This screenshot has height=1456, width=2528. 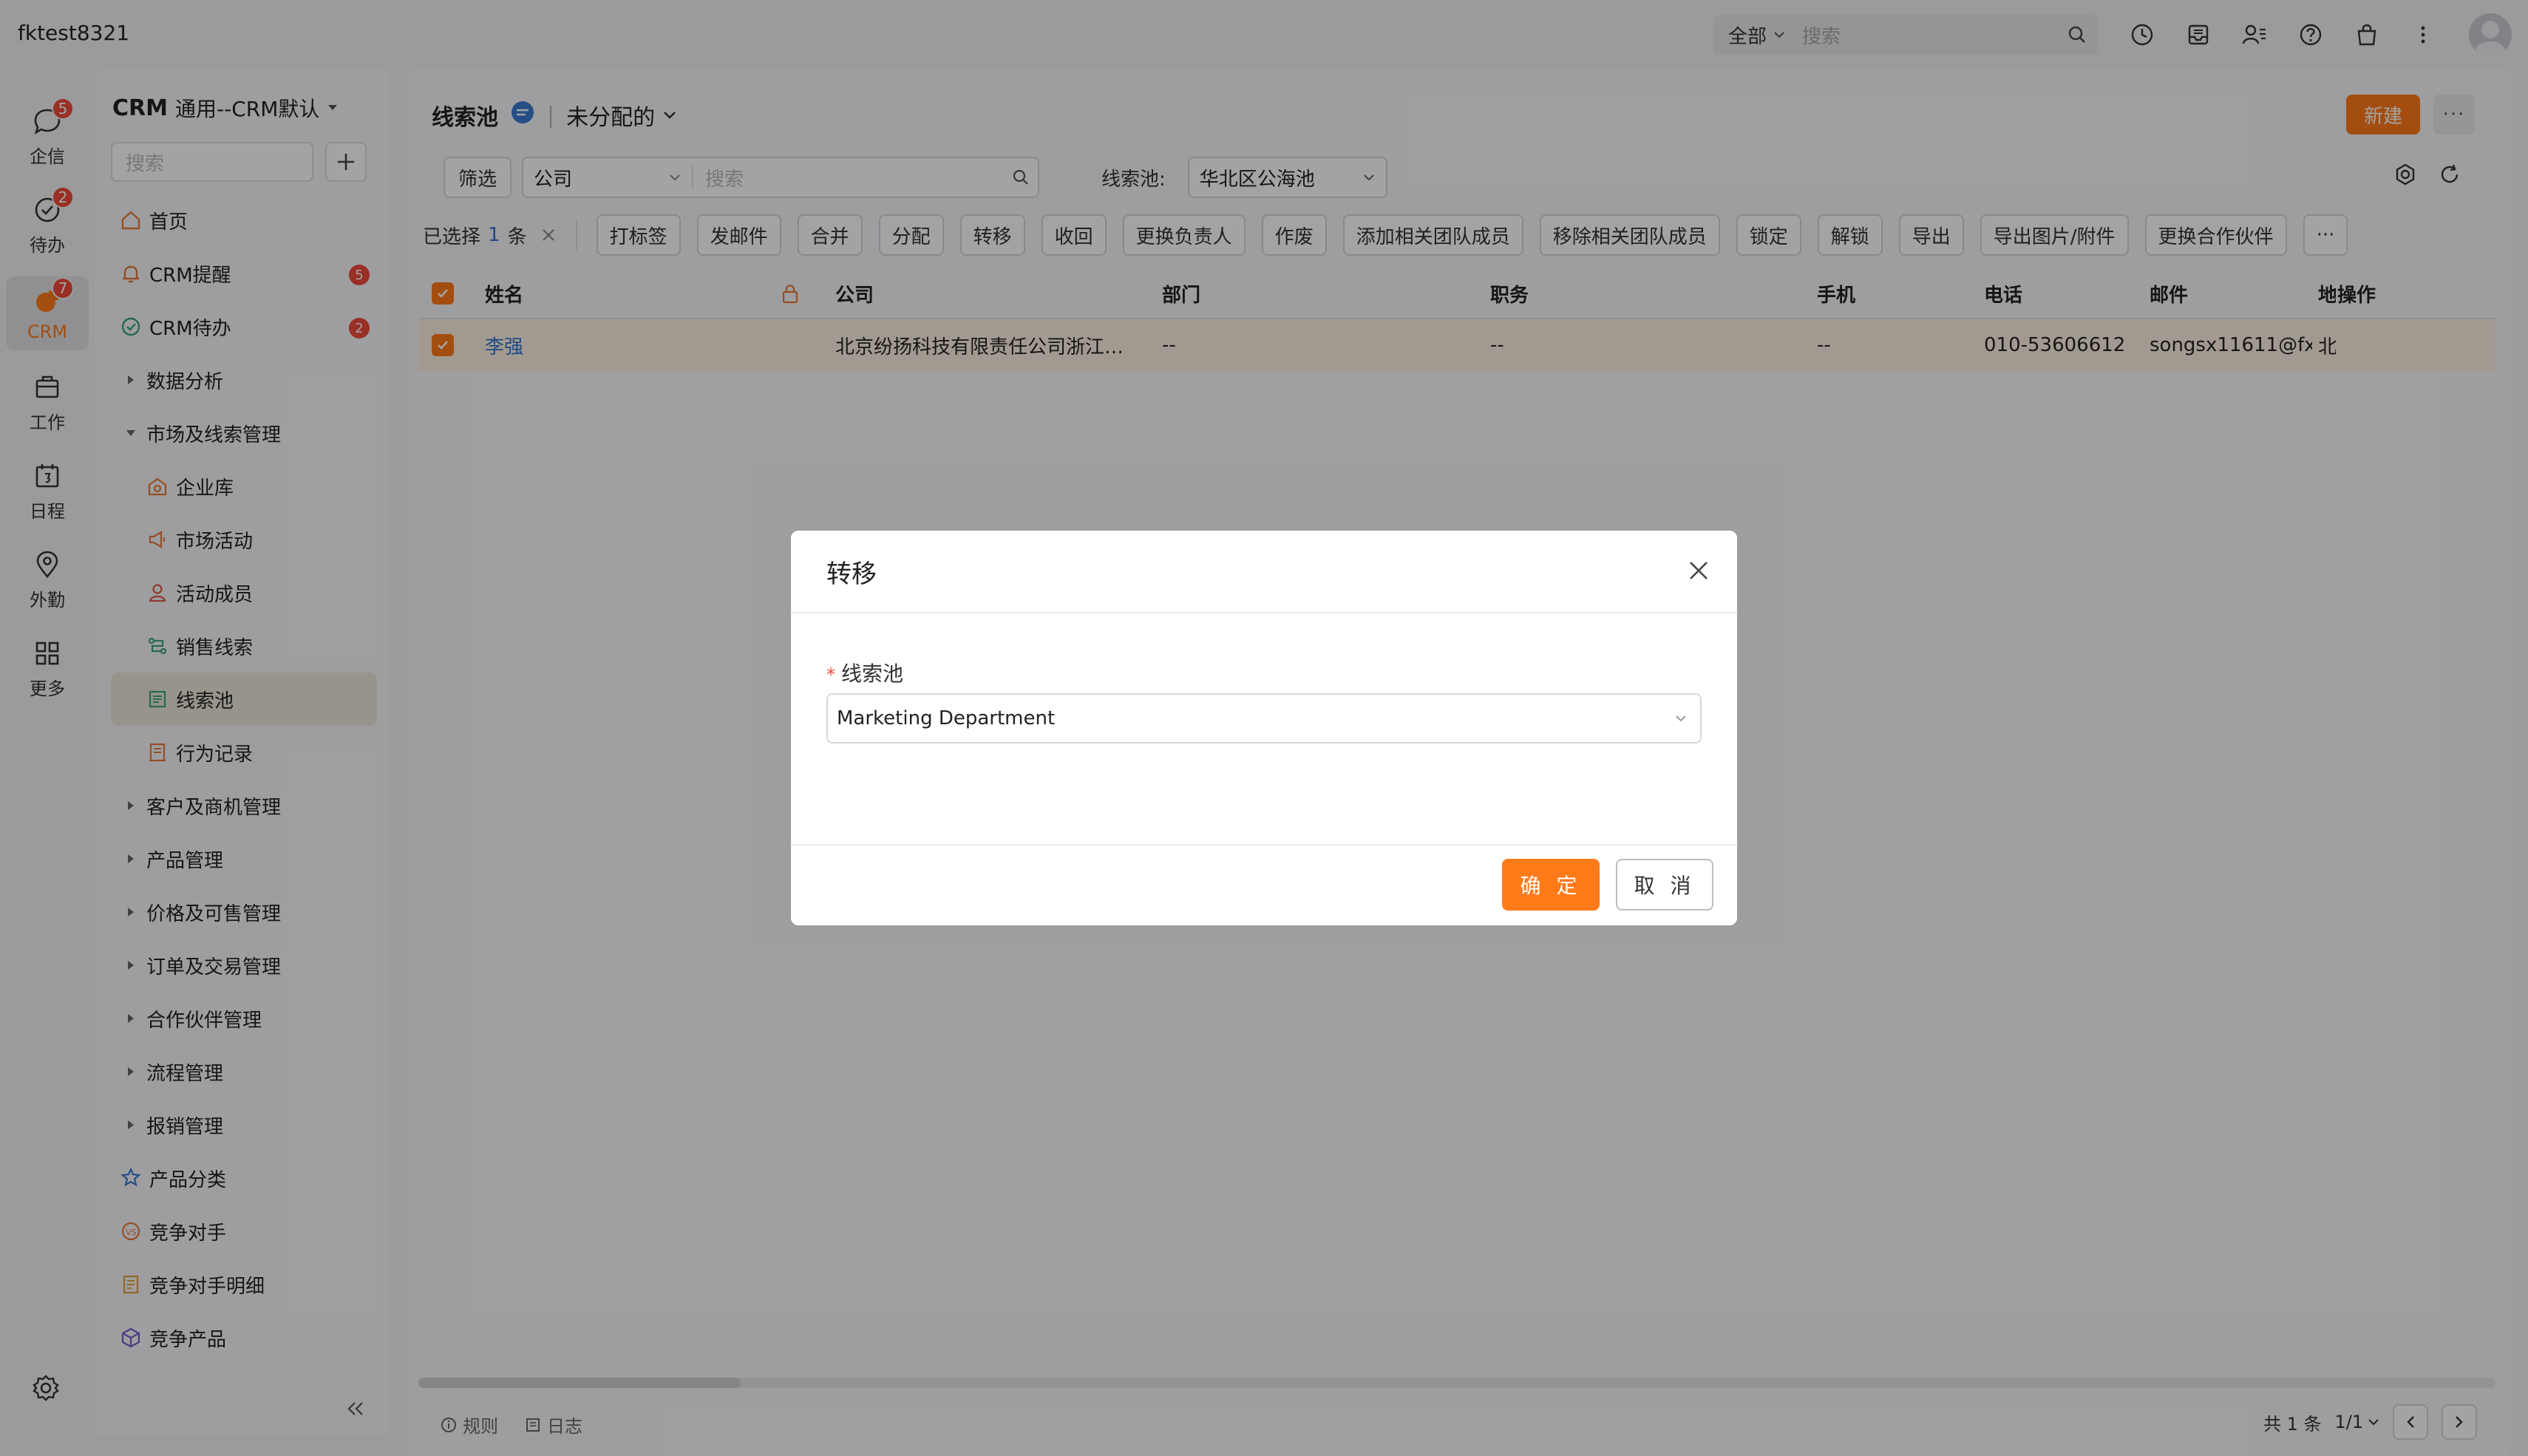 I want to click on close-icon, so click(x=1698, y=570).